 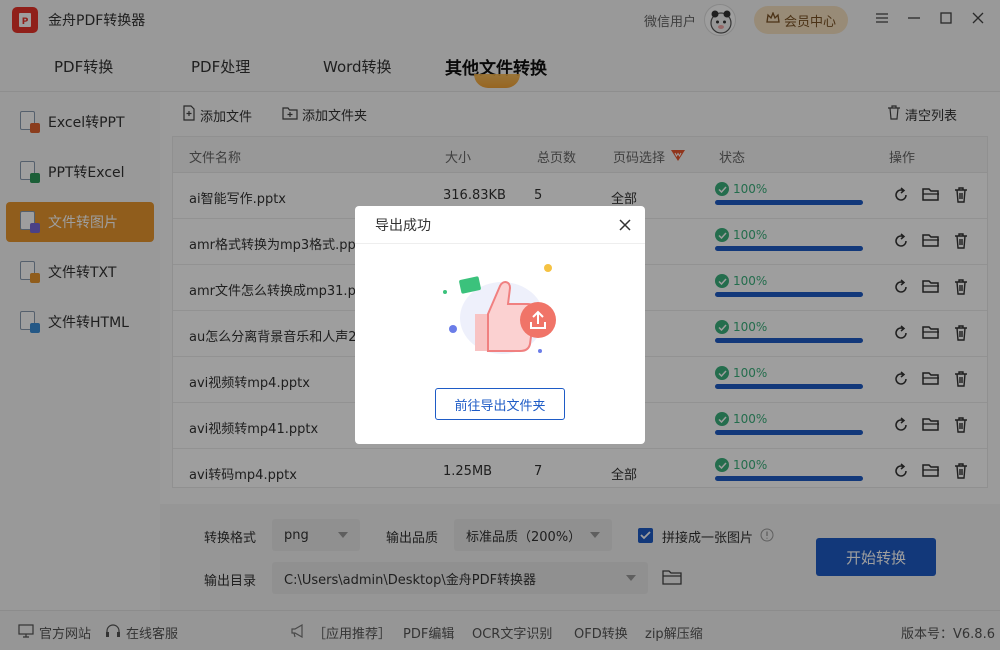 What do you see at coordinates (500, 404) in the screenshot?
I see `open-export-folder-button: 前往导出文件夹` at bounding box center [500, 404].